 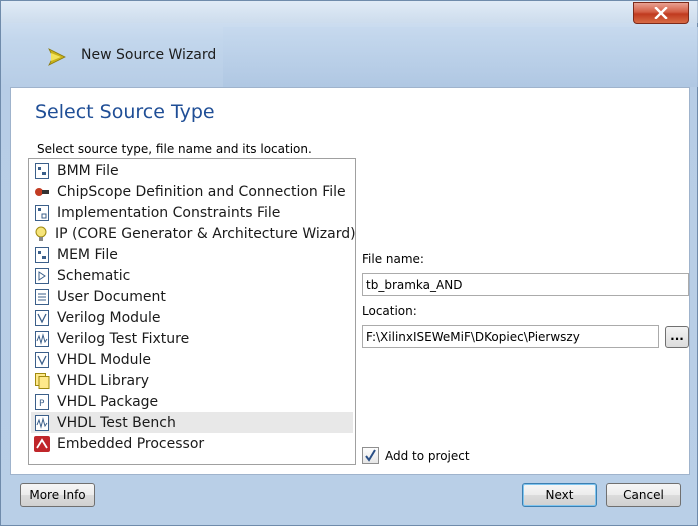 What do you see at coordinates (88, 170) in the screenshot?
I see `list-item-label: BMM File` at bounding box center [88, 170].